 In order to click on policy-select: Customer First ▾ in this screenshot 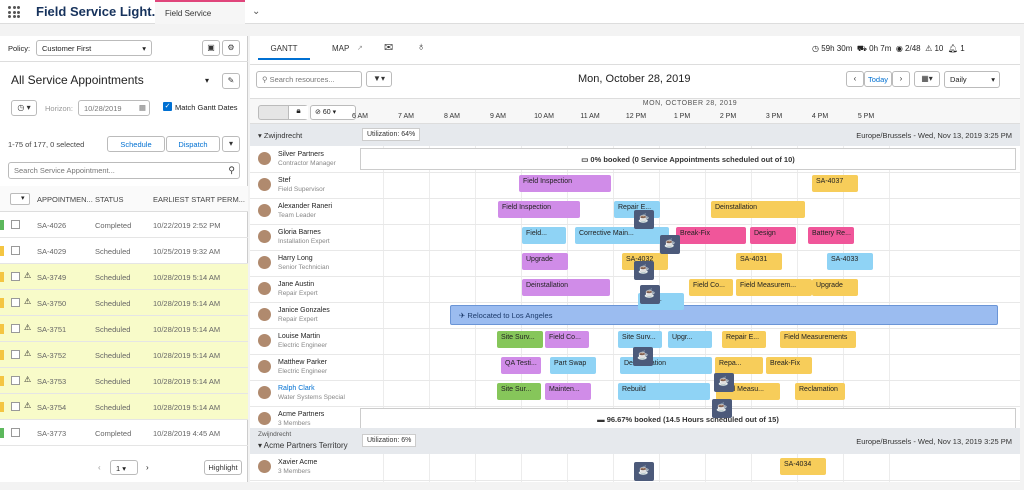, I will do `click(94, 48)`.